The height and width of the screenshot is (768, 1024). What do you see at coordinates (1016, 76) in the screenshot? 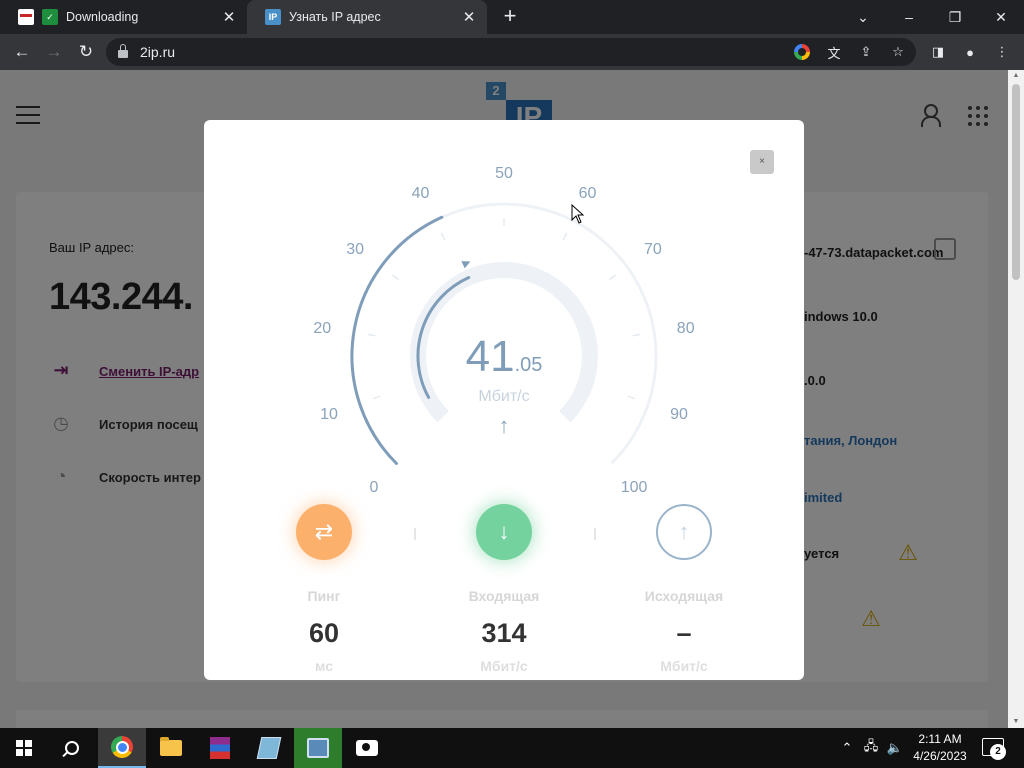
I see `scroll-up-arrow-icon: ▲` at bounding box center [1016, 76].